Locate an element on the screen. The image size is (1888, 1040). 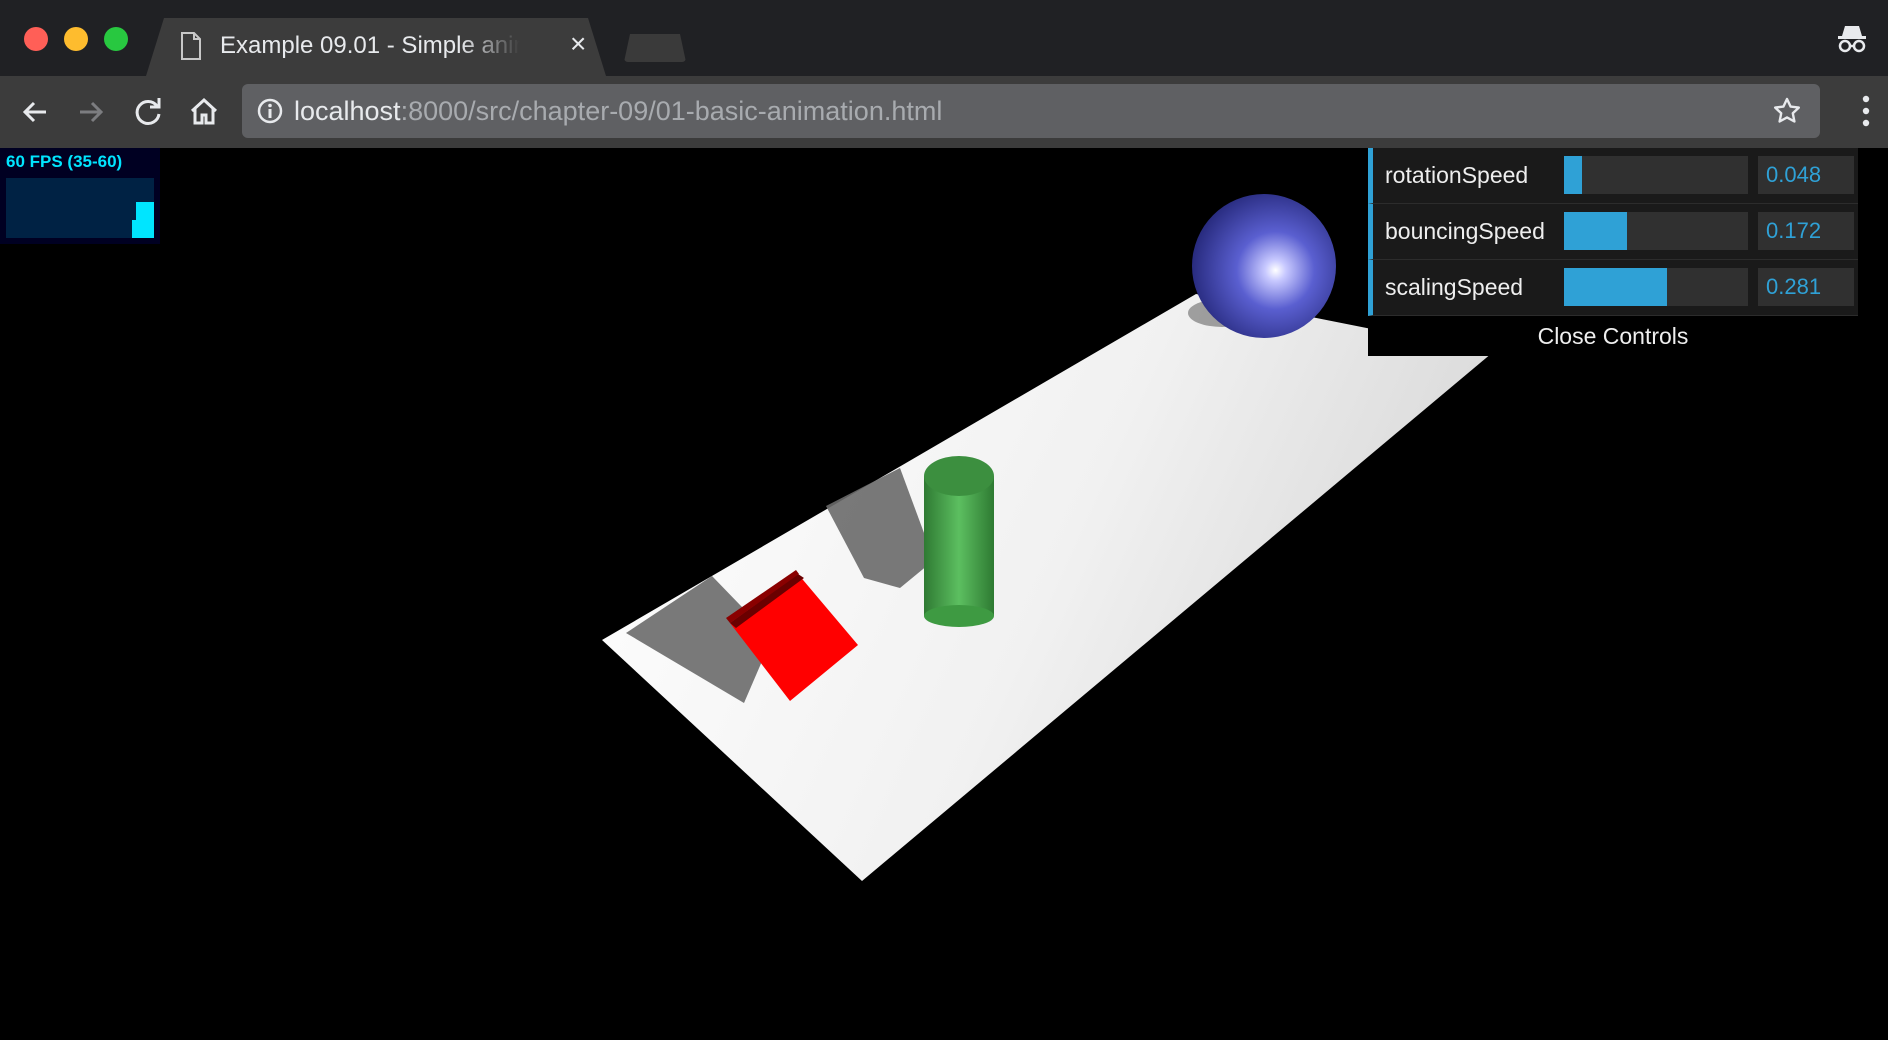
bookmark-star-icon is located at coordinates (1787, 113).